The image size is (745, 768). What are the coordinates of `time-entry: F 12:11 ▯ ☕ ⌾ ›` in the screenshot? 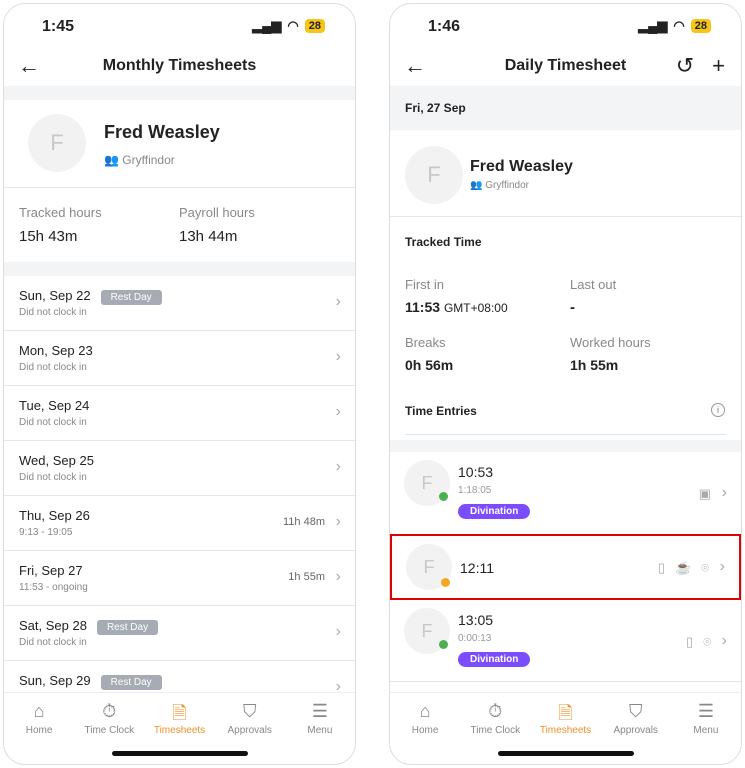 It's located at (565, 567).